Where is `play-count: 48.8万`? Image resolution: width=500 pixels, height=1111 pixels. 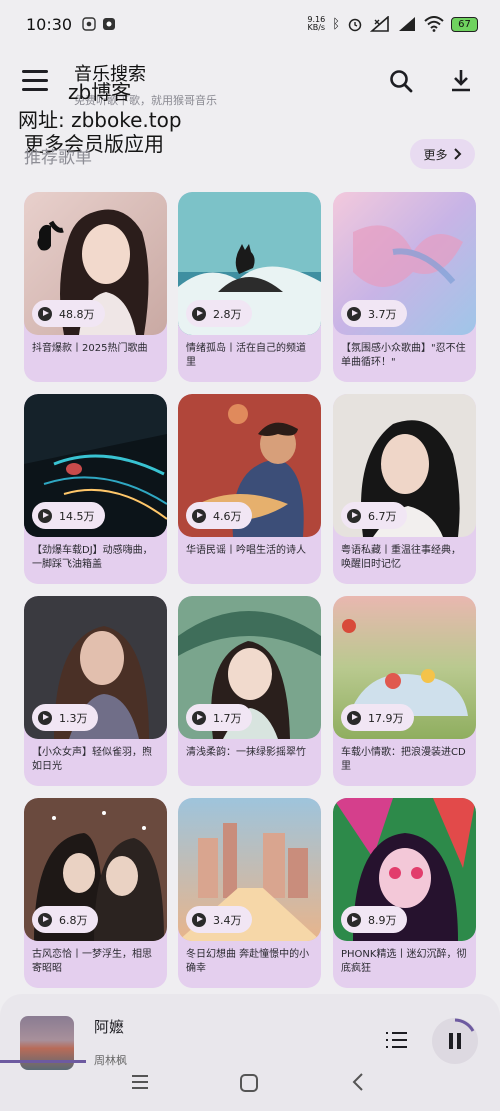
play-count: 48.8万 is located at coordinates (68, 313).